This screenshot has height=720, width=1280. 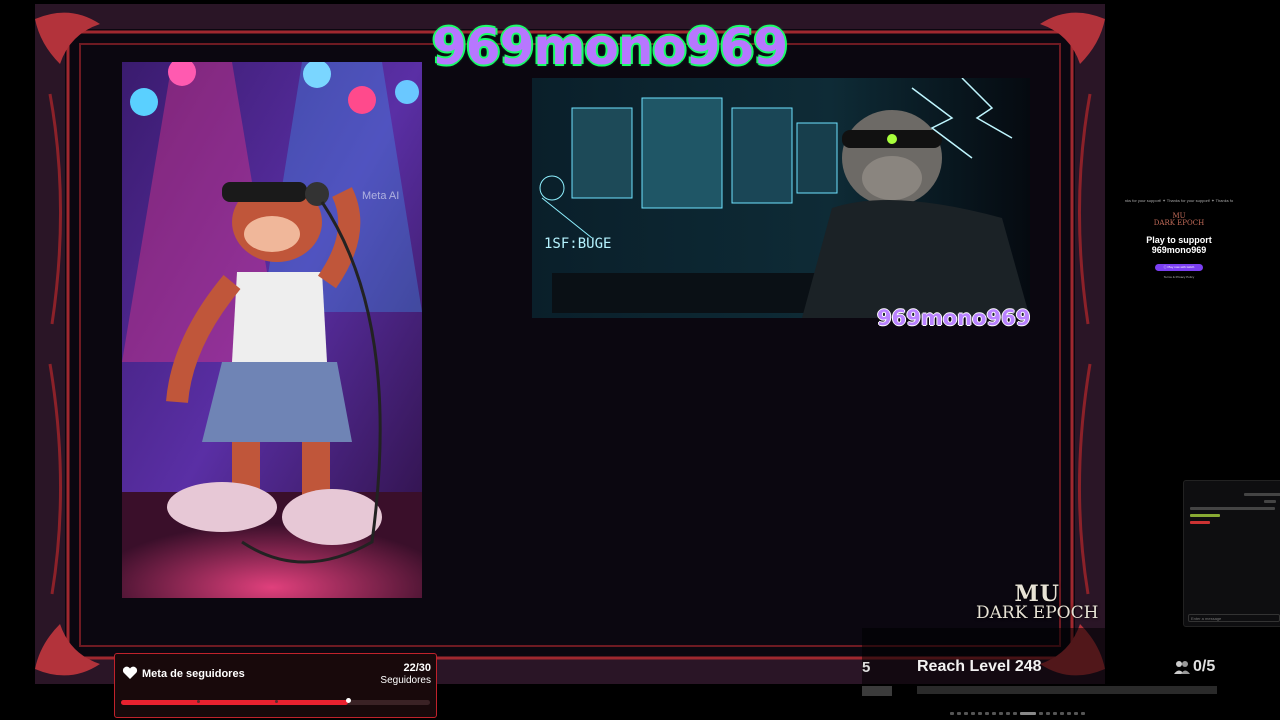 I want to click on quest-progress: 0/5, so click(x=1204, y=666).